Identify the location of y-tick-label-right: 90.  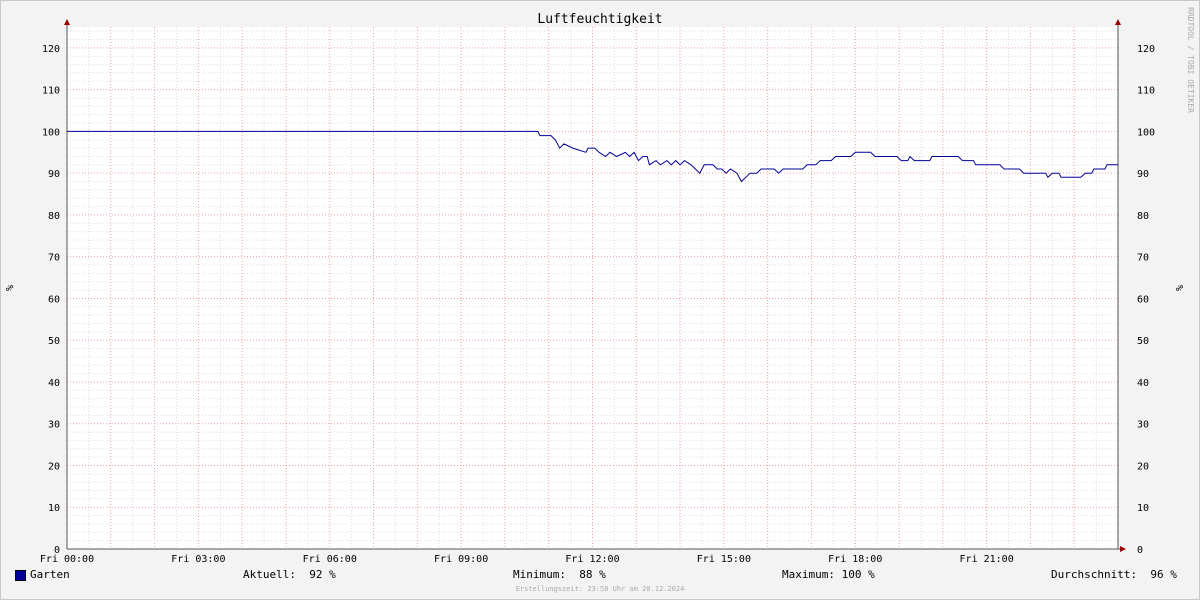
(1143, 174).